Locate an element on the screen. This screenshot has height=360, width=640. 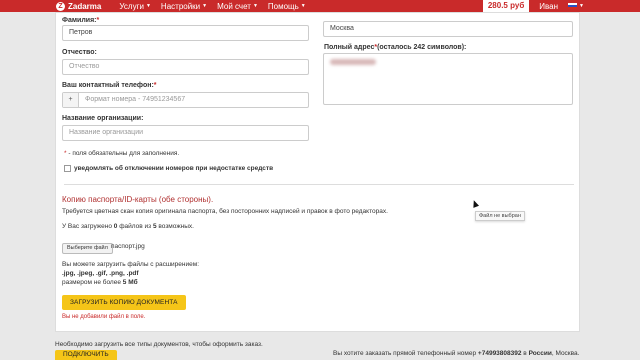
organization-label: Название организации: is located at coordinates (103, 118).